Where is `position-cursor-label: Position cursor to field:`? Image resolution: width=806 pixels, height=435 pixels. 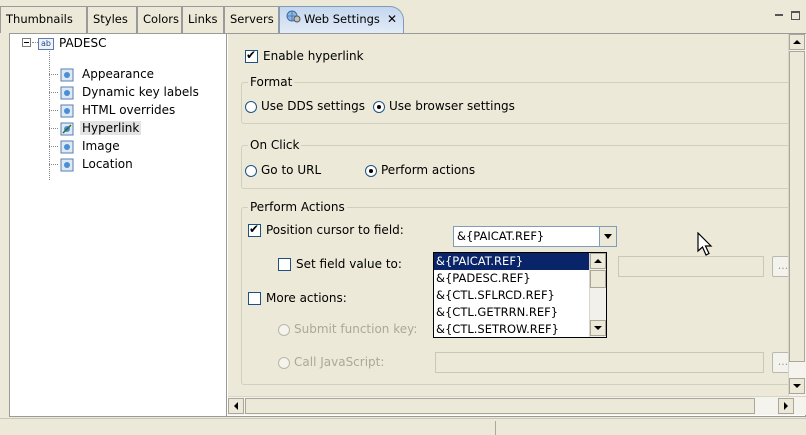 position-cursor-label: Position cursor to field: is located at coordinates (335, 230).